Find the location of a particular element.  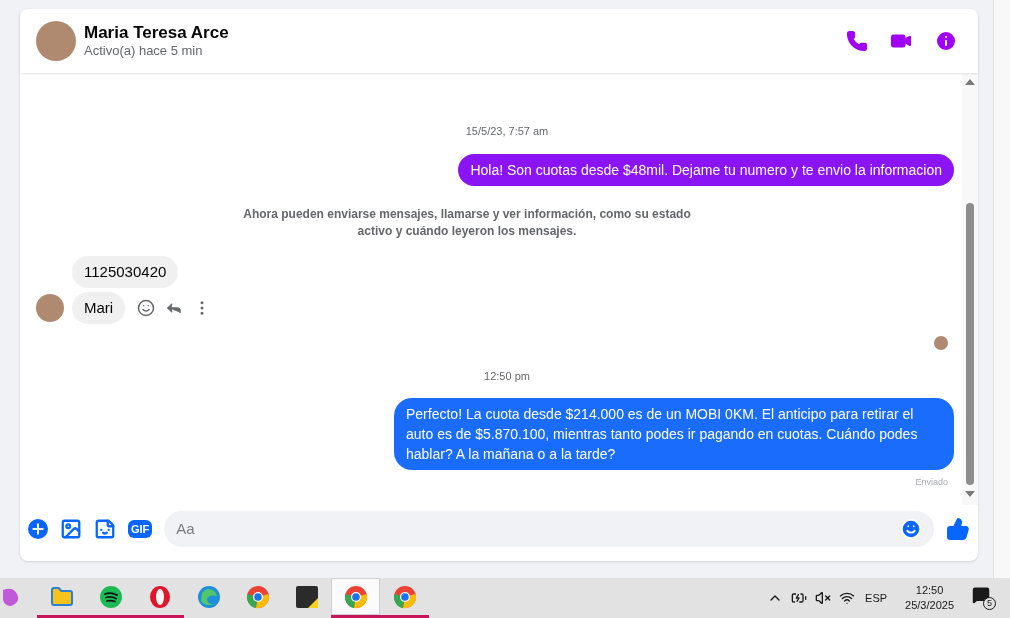

mute-icon is located at coordinates (823, 598).